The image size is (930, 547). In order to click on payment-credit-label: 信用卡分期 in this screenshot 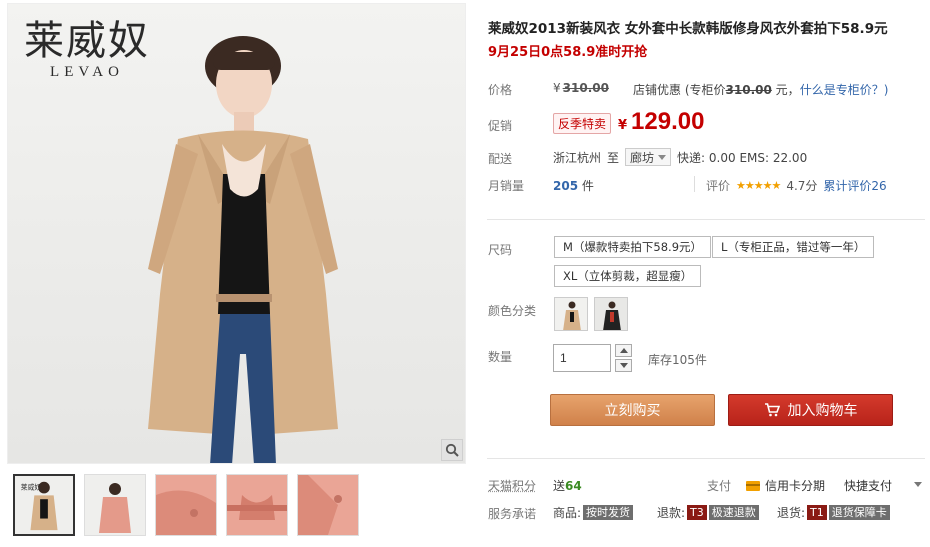, I will do `click(795, 486)`.